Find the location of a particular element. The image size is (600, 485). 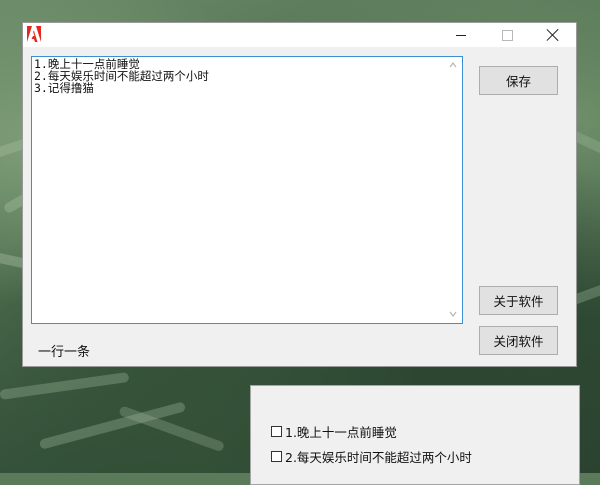

notes-line: 2.每天娱乐时间不能超过两个小时 is located at coordinates (121, 76).